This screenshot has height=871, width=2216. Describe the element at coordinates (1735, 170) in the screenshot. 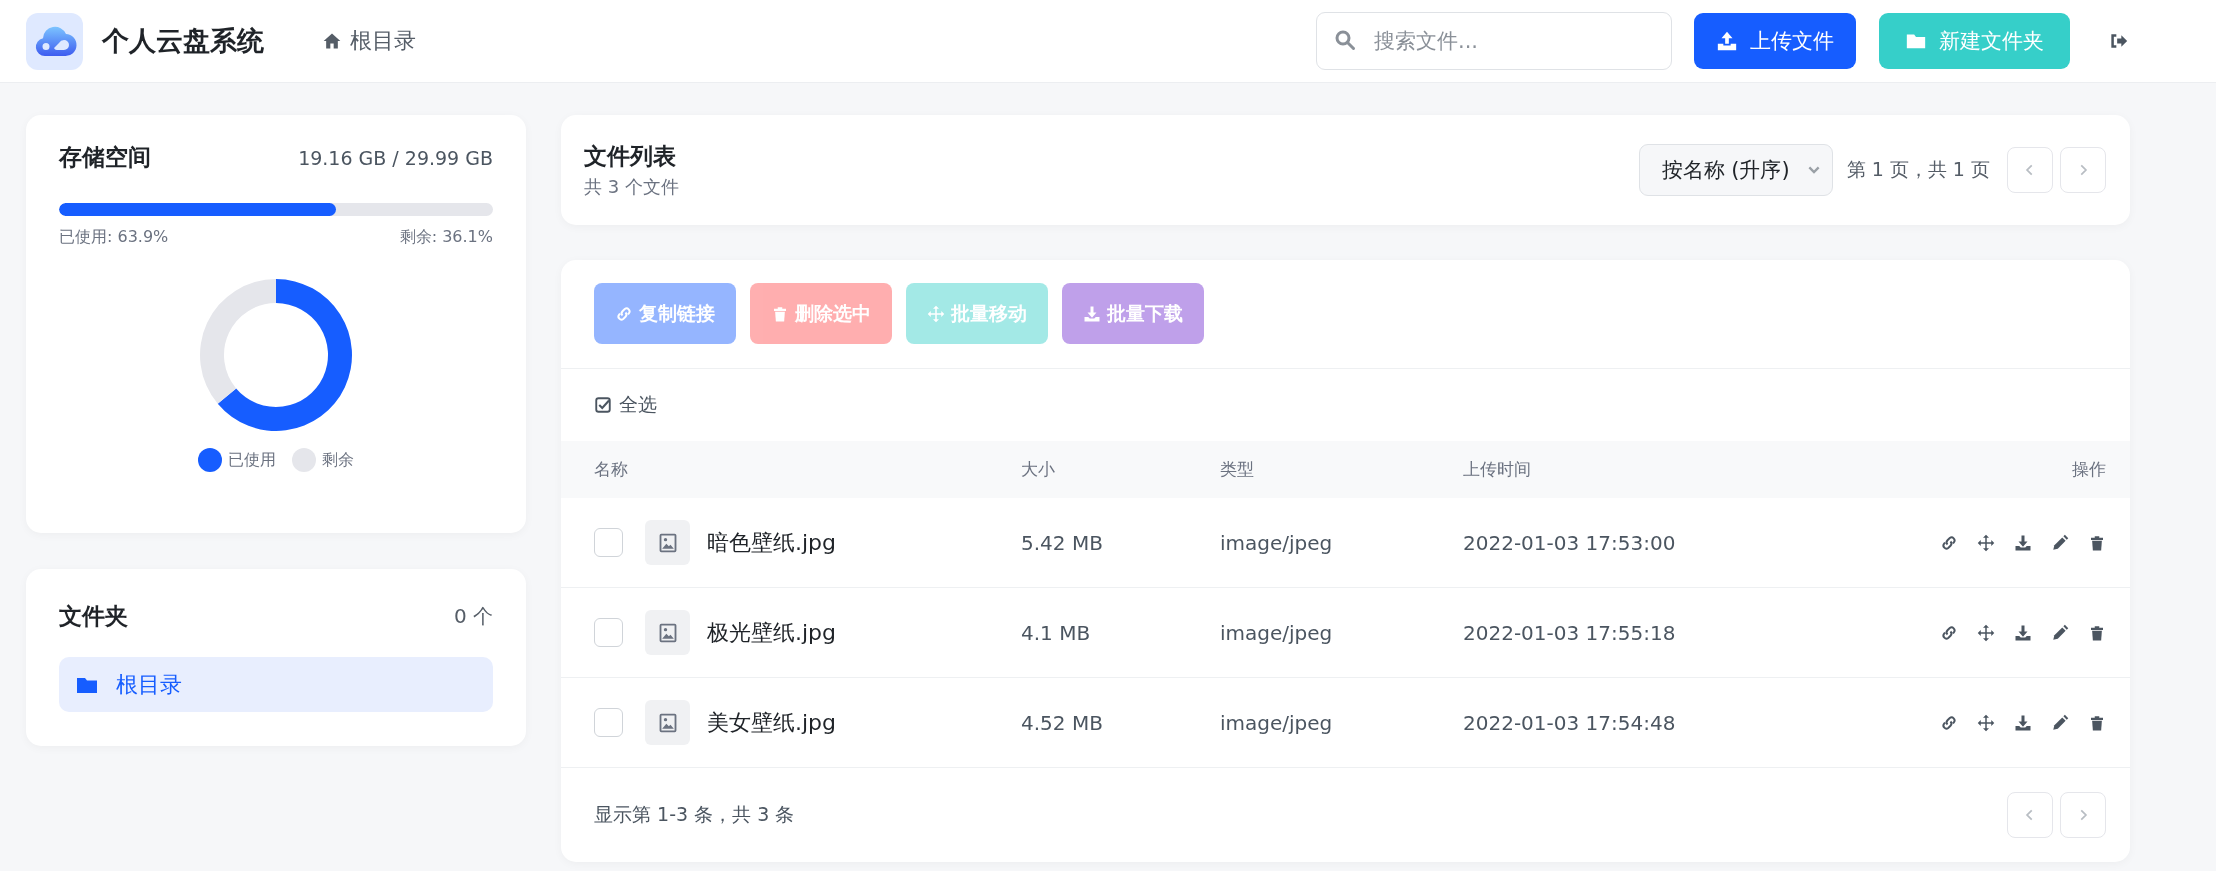

I see `sort-select: 按名称 (升序)` at that location.